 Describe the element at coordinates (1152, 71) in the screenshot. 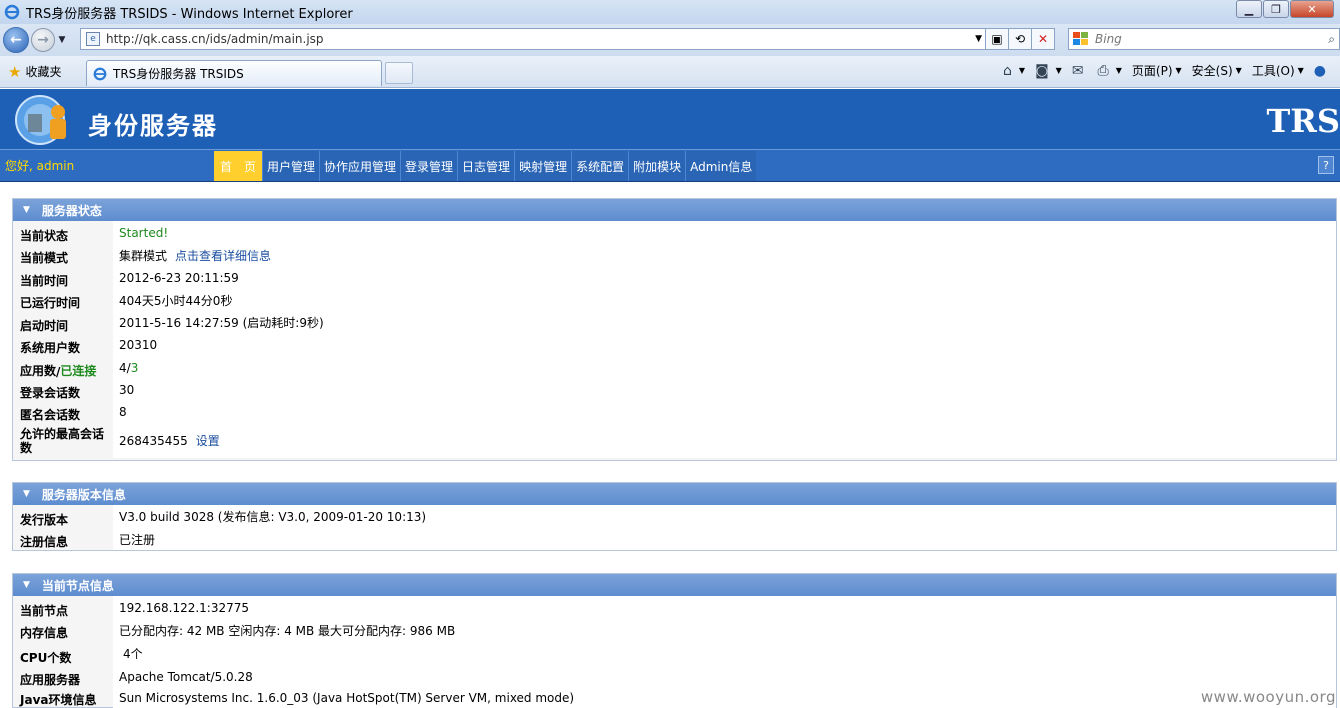

I see `page-menu-label: 页面(P)` at that location.